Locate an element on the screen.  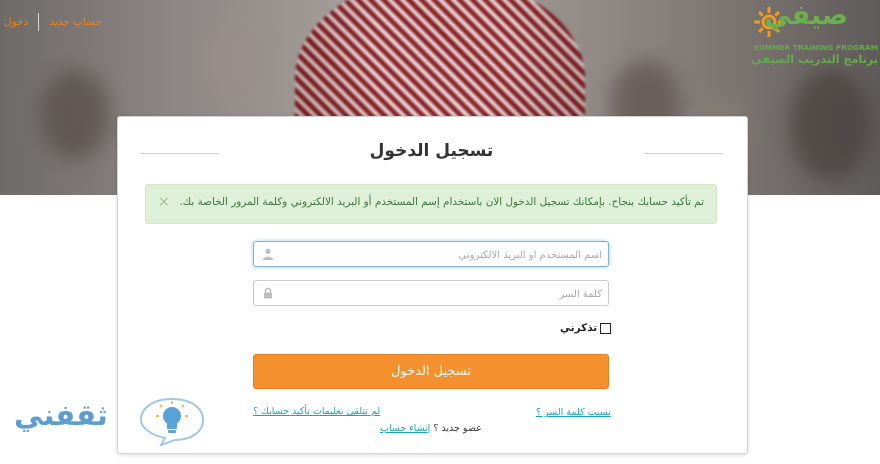
close-icon: × is located at coordinates (164, 202).